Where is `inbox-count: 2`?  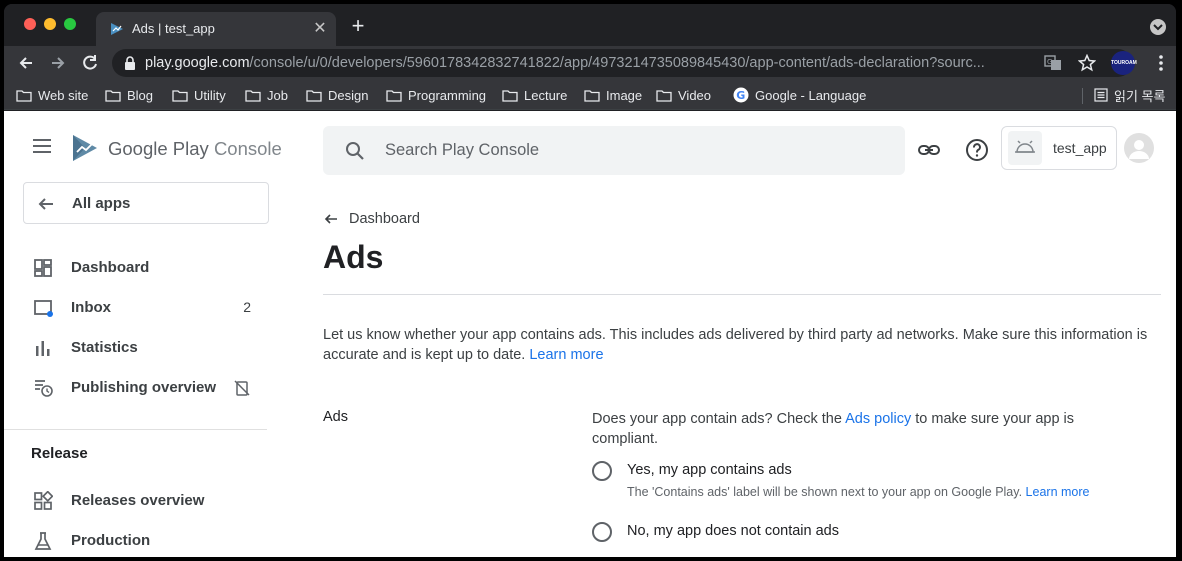 inbox-count: 2 is located at coordinates (247, 307).